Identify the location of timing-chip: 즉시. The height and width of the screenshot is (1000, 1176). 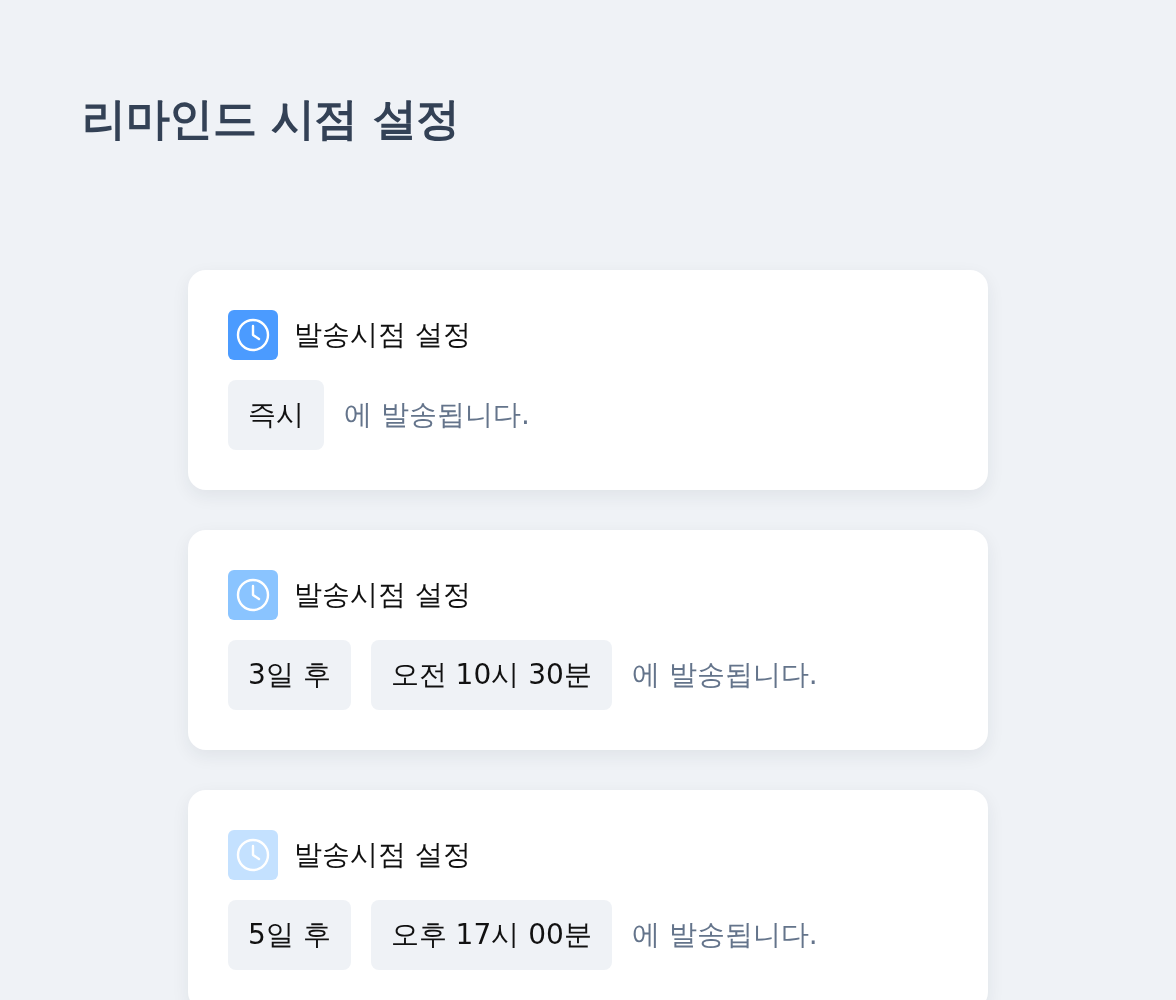
(276, 415).